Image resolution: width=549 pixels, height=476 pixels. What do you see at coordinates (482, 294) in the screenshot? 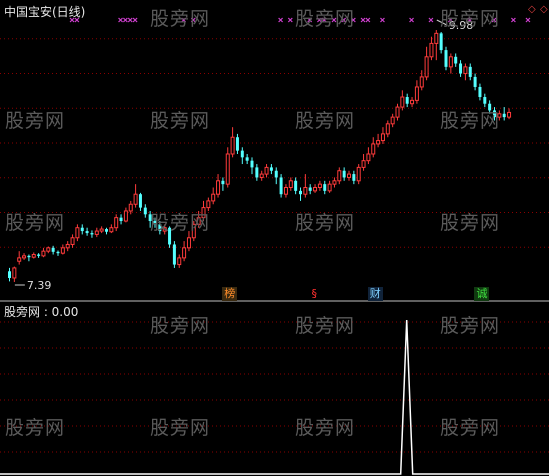
I see `event-badge: 诚` at bounding box center [482, 294].